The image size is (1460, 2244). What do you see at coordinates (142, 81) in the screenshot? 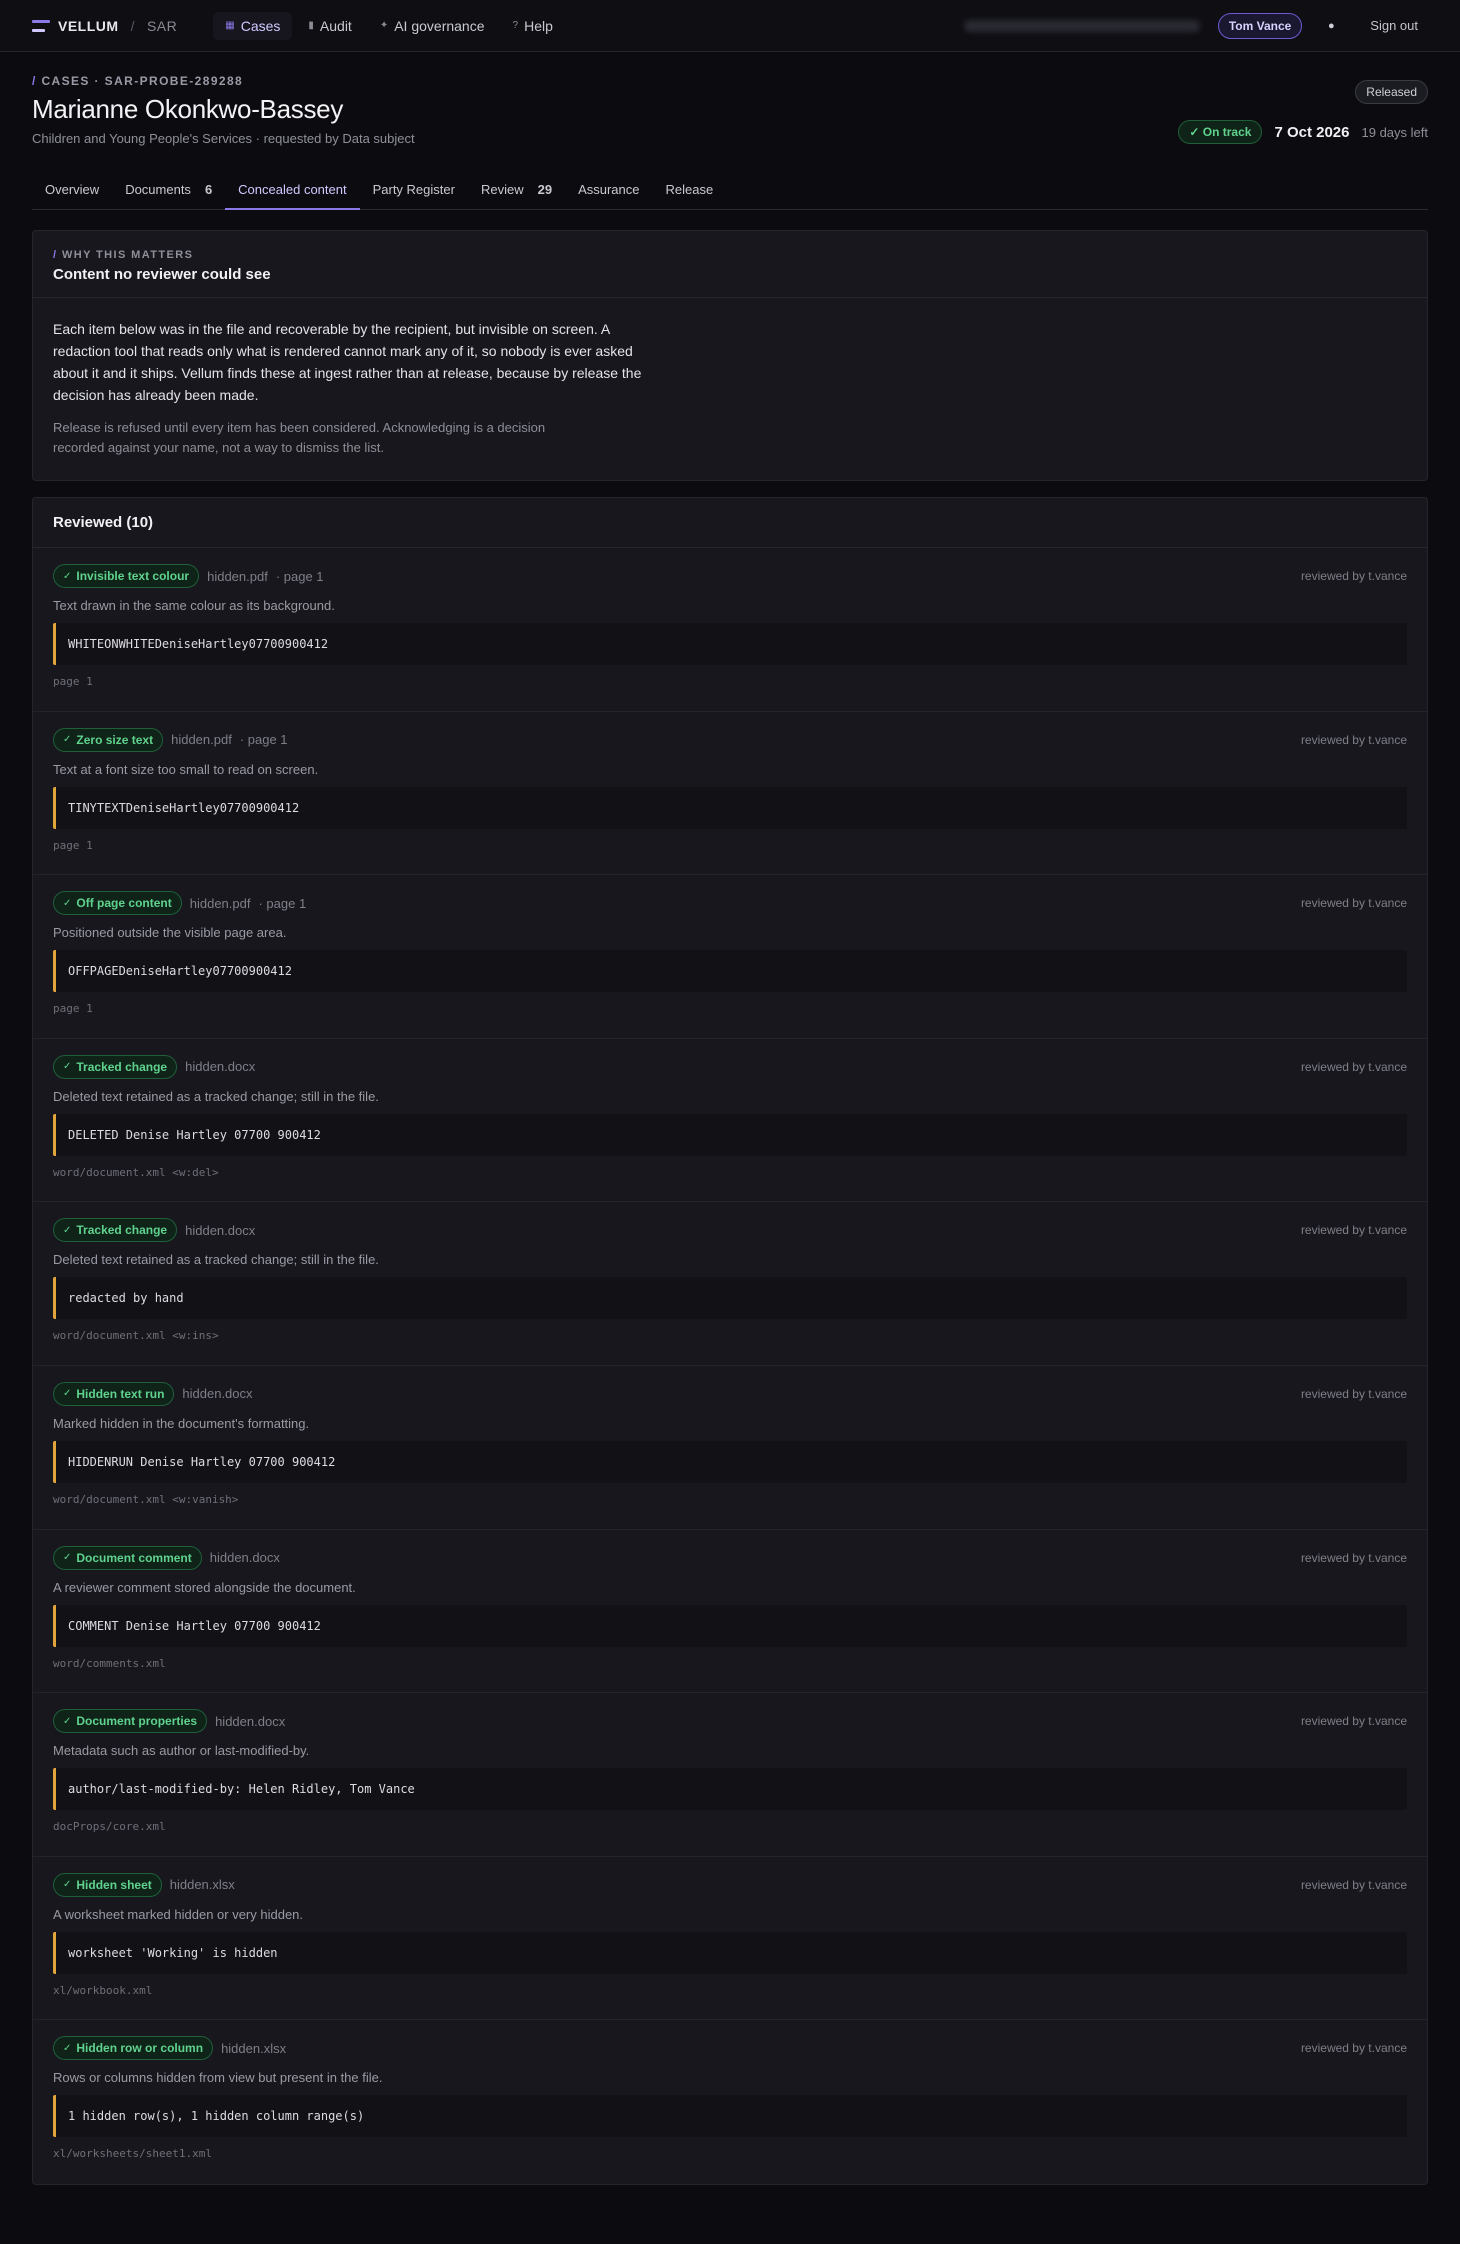
I see `breadcrumb-text: CASES · SAR-PROBE-289288` at bounding box center [142, 81].